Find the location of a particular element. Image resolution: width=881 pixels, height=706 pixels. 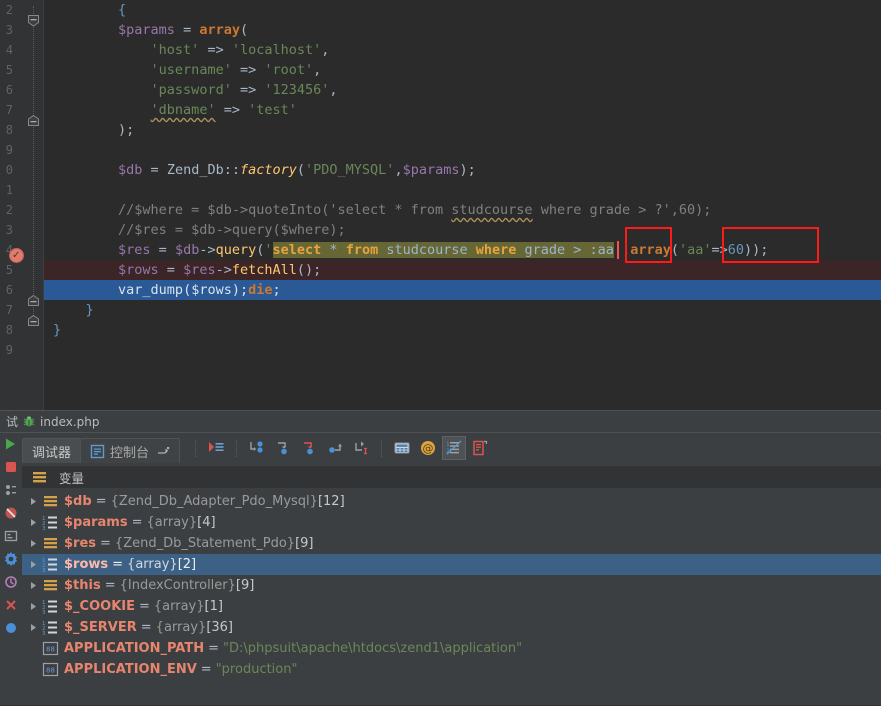

code-line: 'dbname' => 'test' is located at coordinates (462, 110).